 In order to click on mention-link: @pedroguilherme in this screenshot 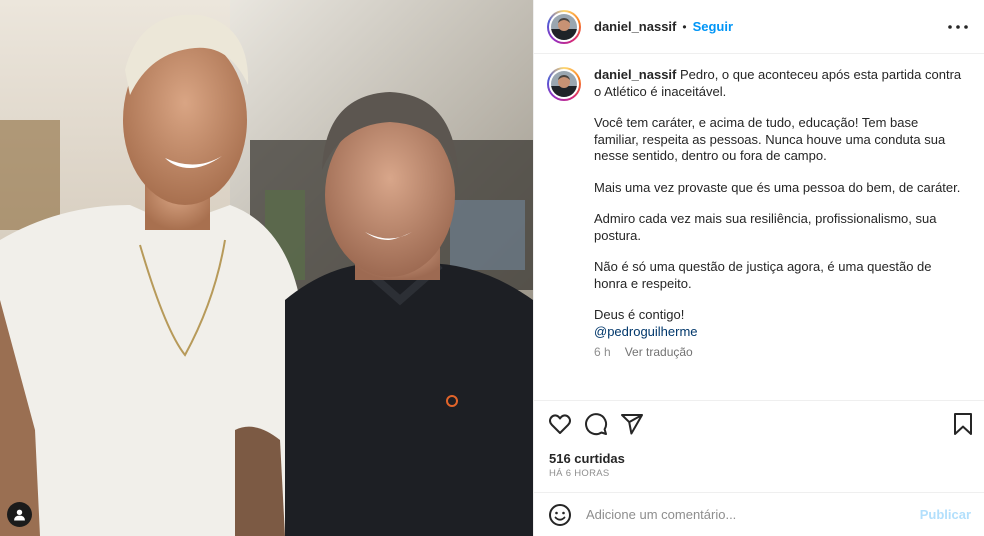, I will do `click(779, 332)`.